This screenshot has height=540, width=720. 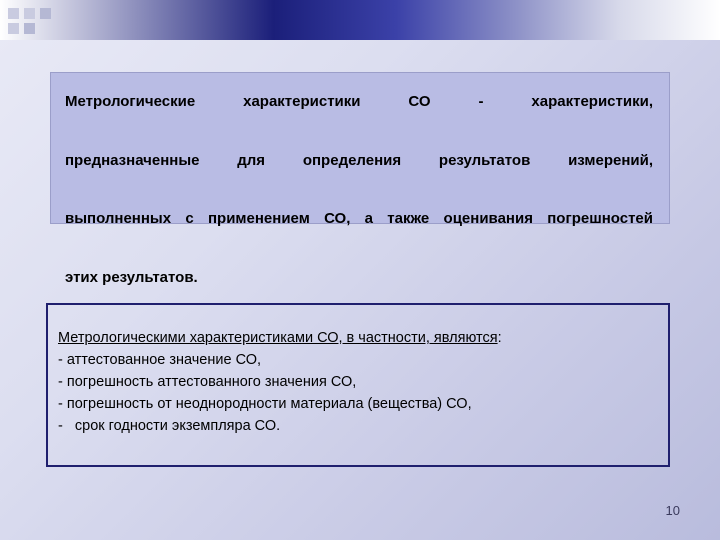 I want to click on list-intro-colon: :, so click(x=499, y=338).